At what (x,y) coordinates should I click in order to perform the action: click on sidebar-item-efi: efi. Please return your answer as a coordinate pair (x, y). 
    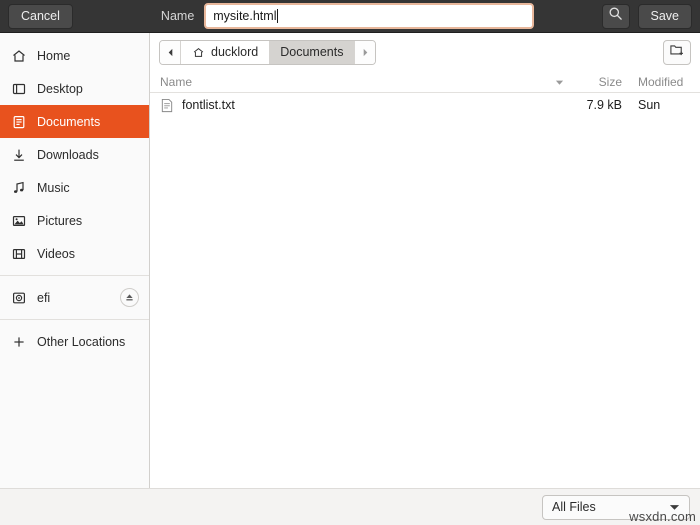
    Looking at the image, I should click on (74, 297).